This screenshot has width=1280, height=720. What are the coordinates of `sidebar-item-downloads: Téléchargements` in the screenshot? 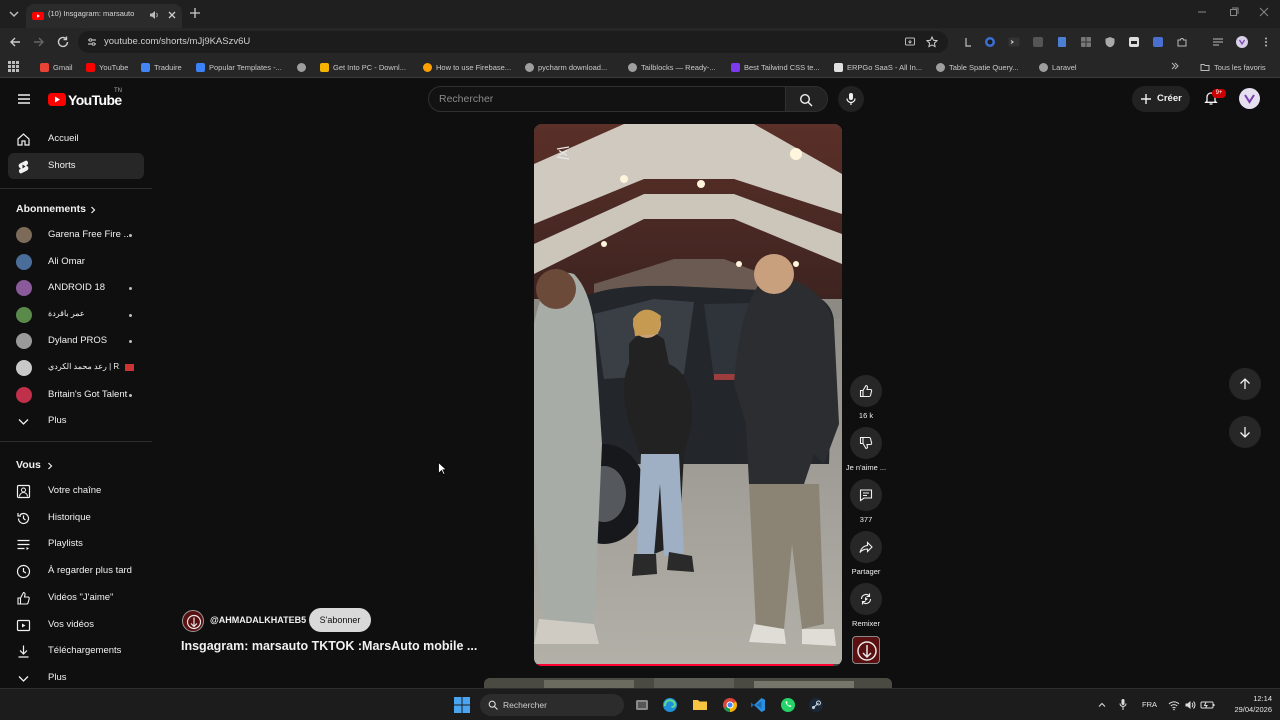 It's located at (76, 651).